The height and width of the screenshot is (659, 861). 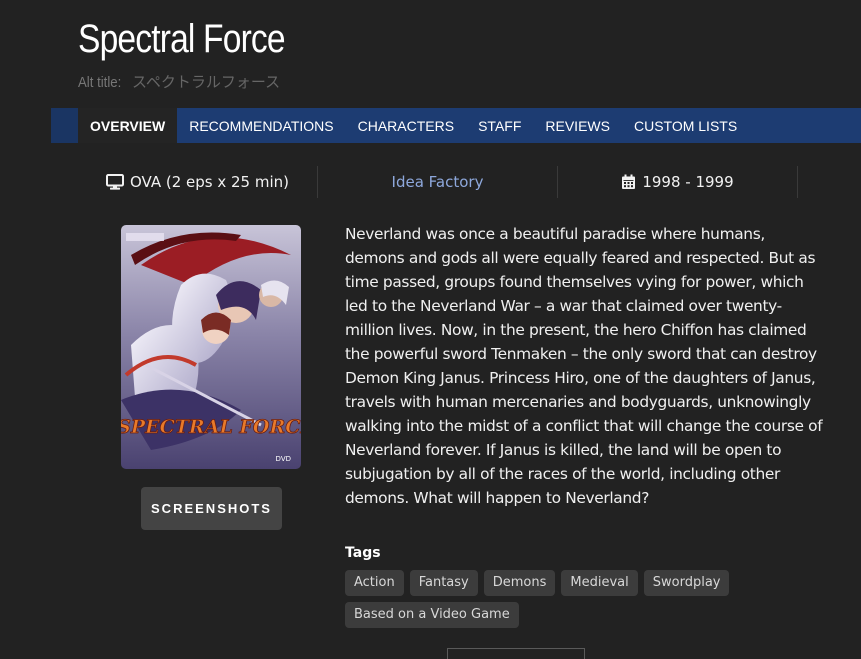 I want to click on anime-title: Spectral Force, so click(x=182, y=39).